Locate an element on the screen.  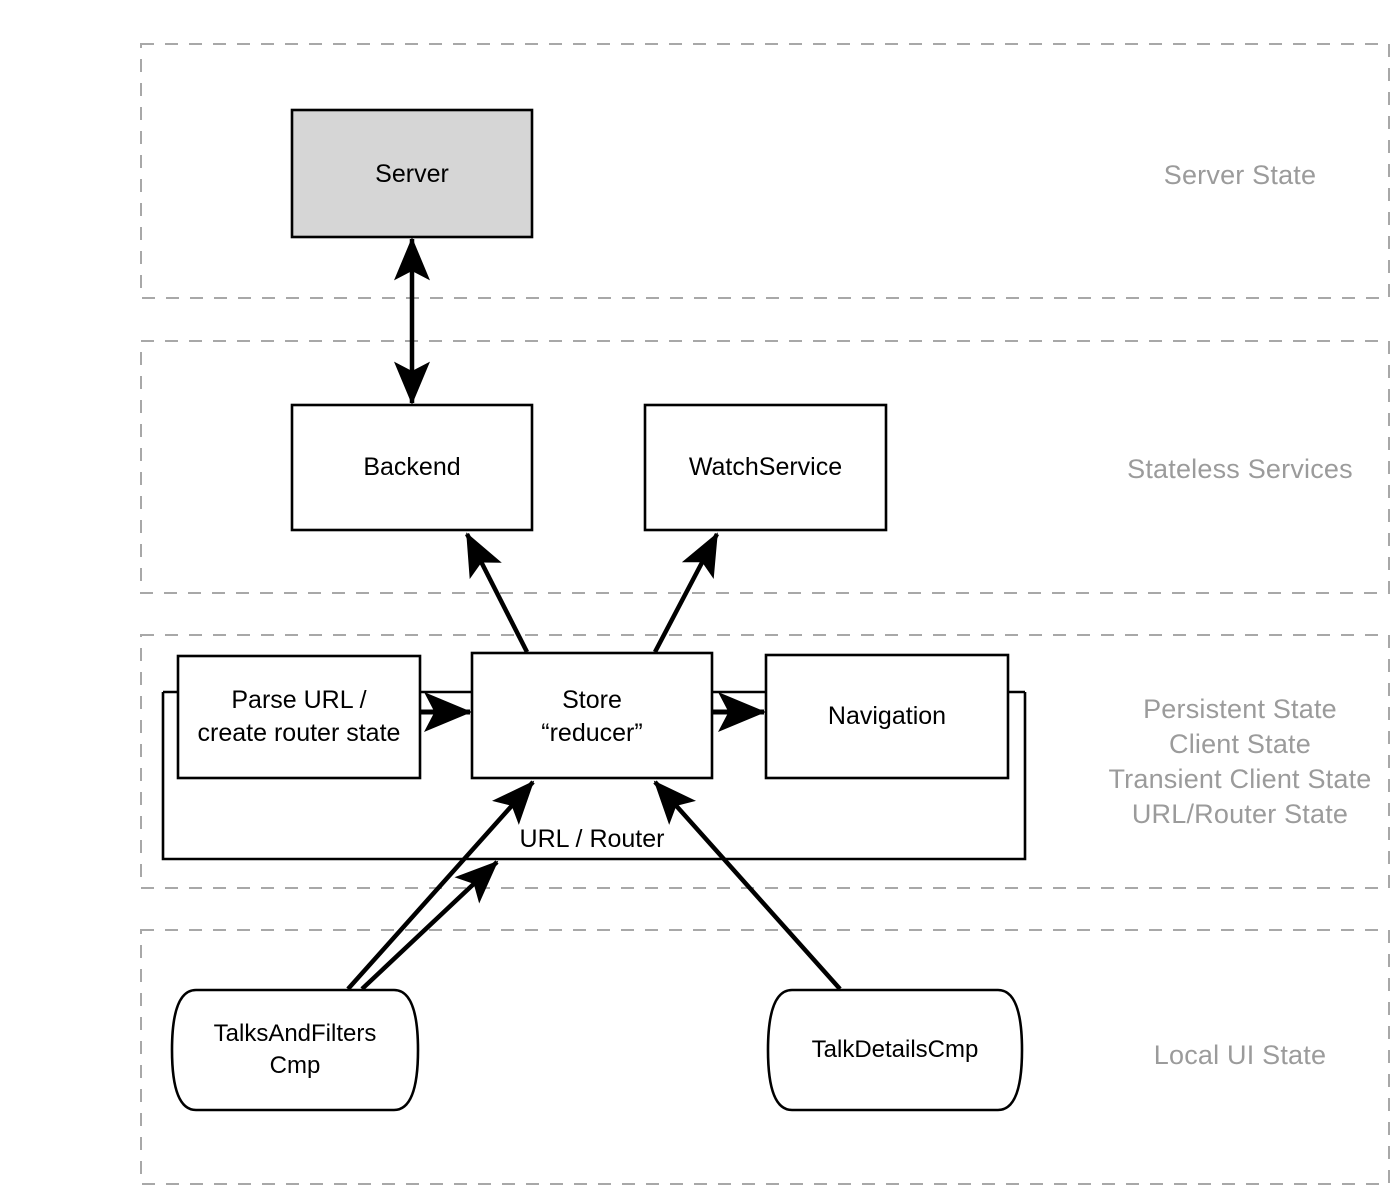
node-navigation is located at coordinates (887, 716).